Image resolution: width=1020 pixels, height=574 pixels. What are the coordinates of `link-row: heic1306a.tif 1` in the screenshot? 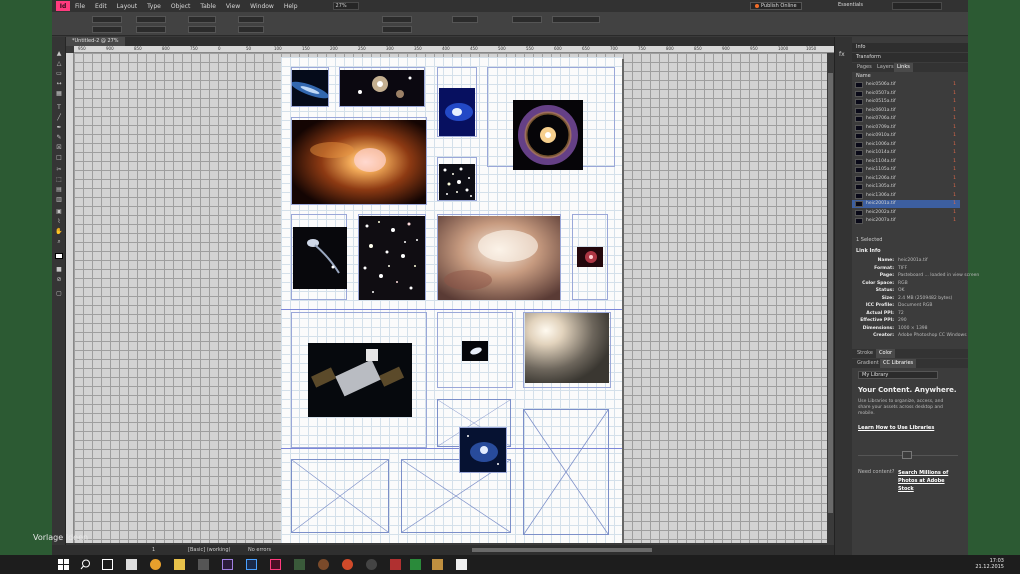 It's located at (906, 196).